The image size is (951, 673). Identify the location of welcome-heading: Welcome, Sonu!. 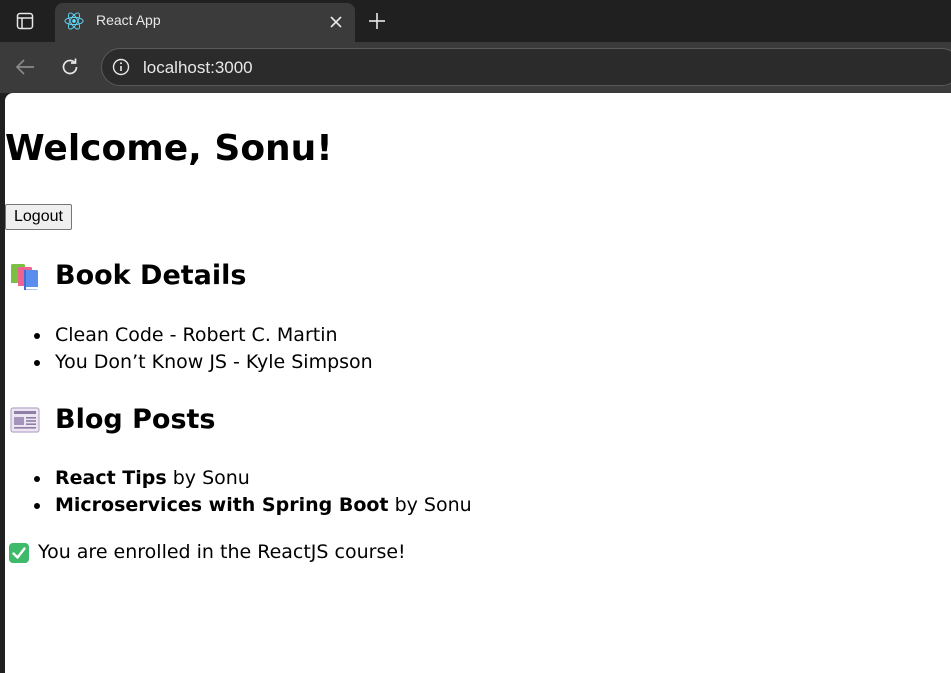
(169, 148).